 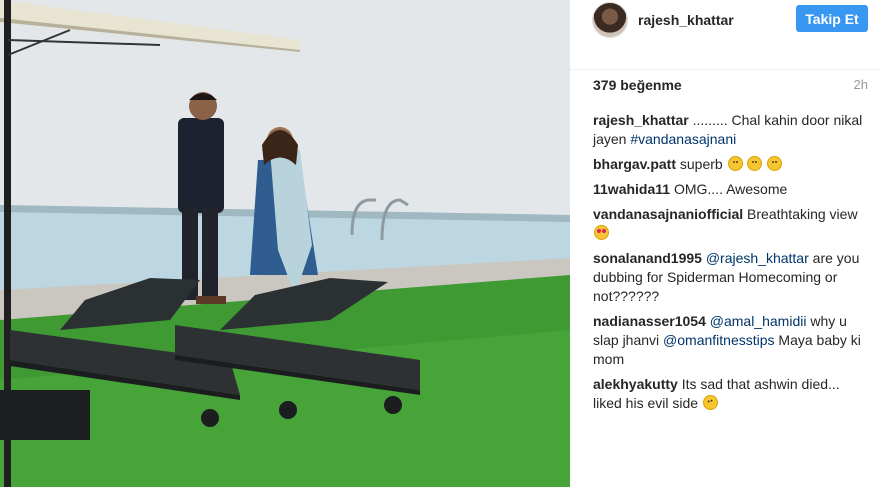 I want to click on weary-face-icon, so click(x=710, y=402).